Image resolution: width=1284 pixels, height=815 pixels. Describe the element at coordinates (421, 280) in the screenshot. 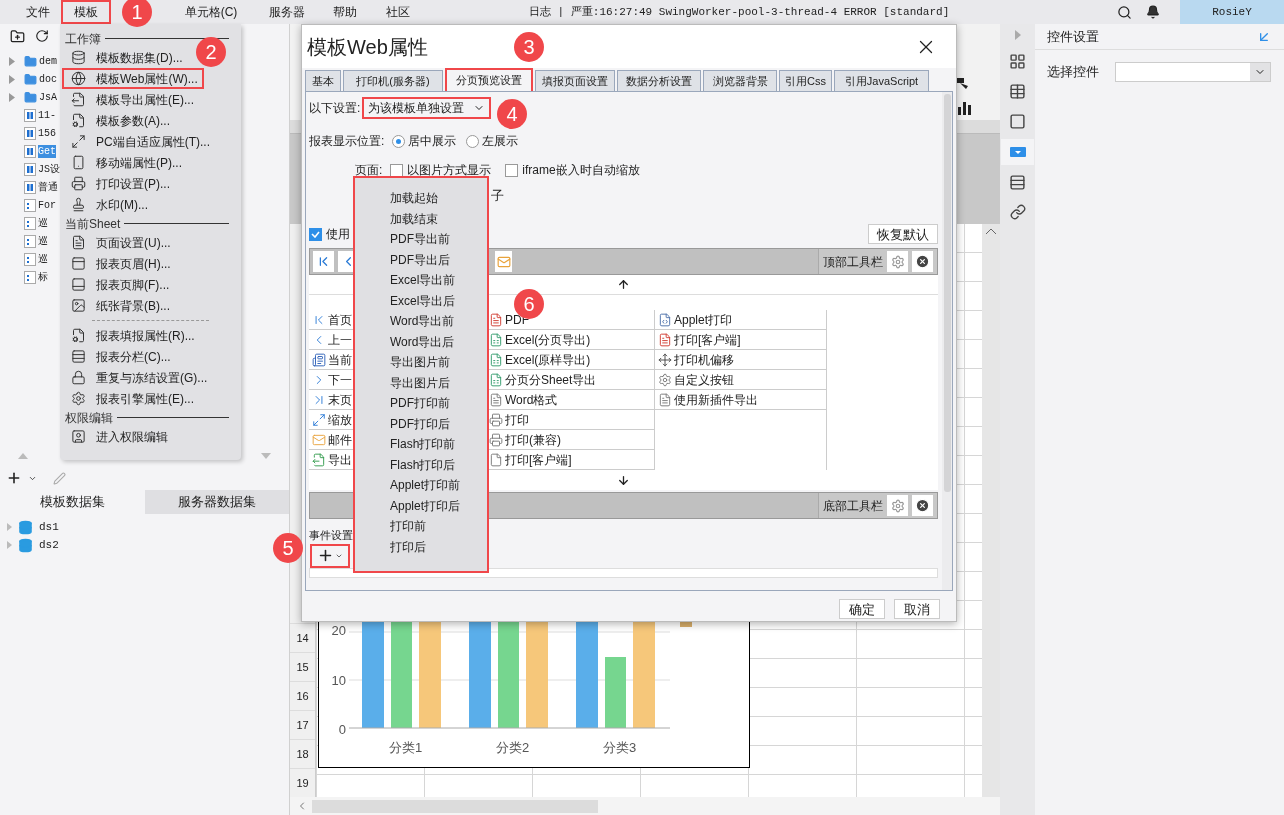

I see `menu-item: Excel导出前` at that location.